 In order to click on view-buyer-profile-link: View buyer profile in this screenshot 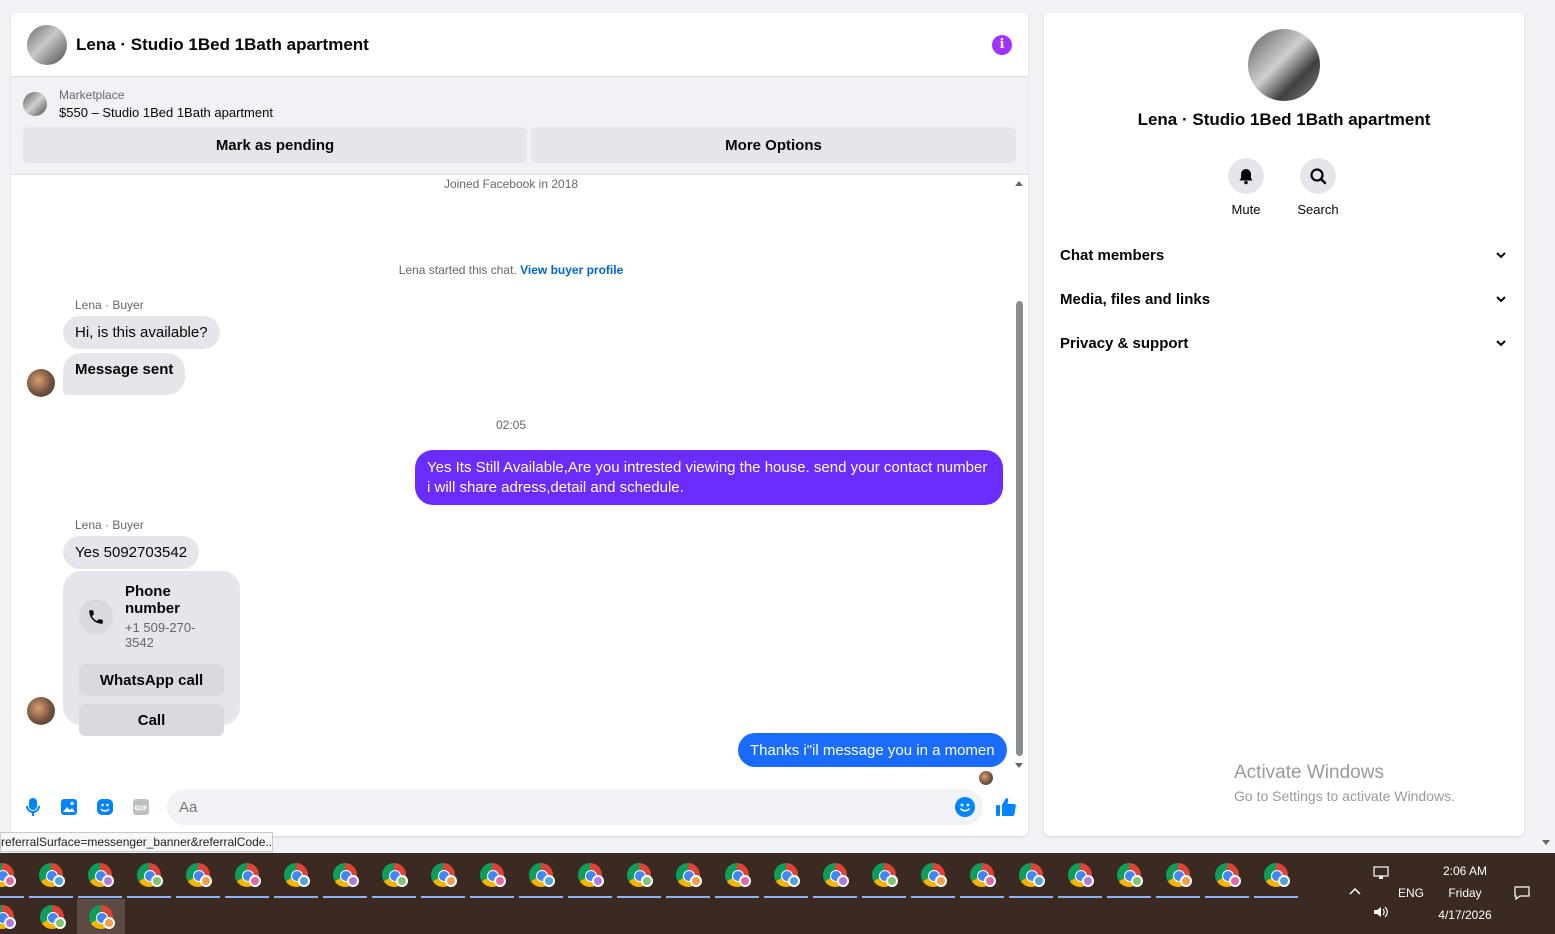, I will do `click(571, 270)`.